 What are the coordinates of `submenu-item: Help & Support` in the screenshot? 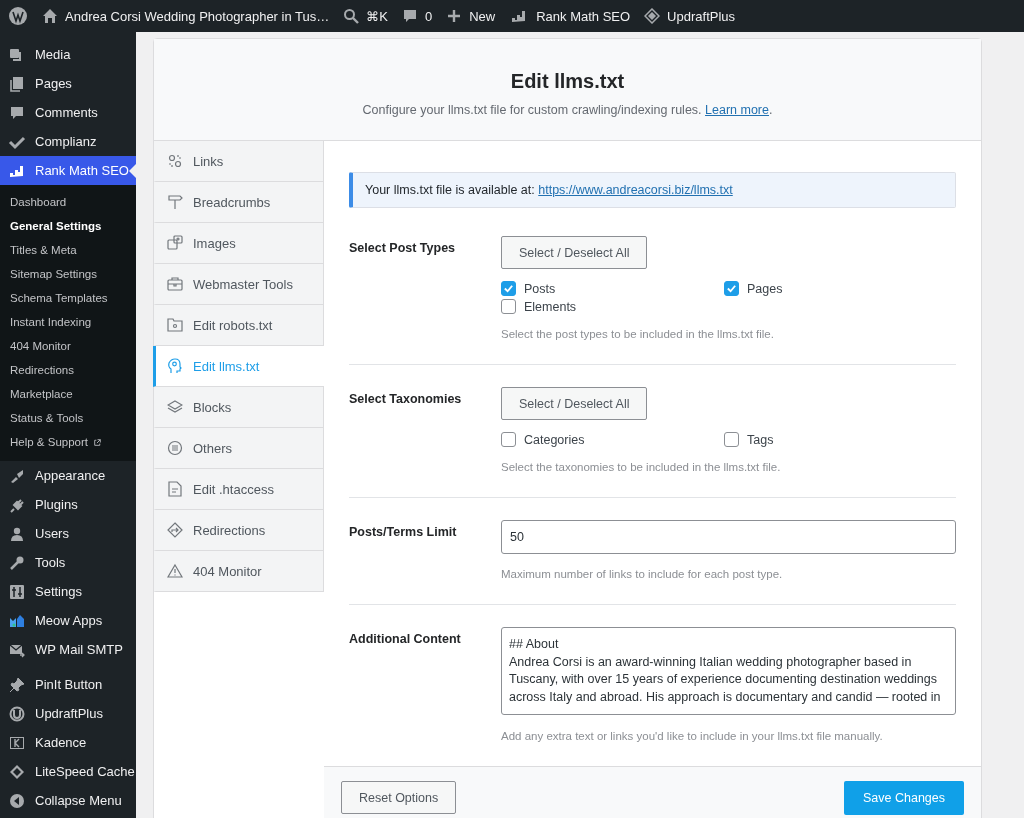 It's located at (68, 442).